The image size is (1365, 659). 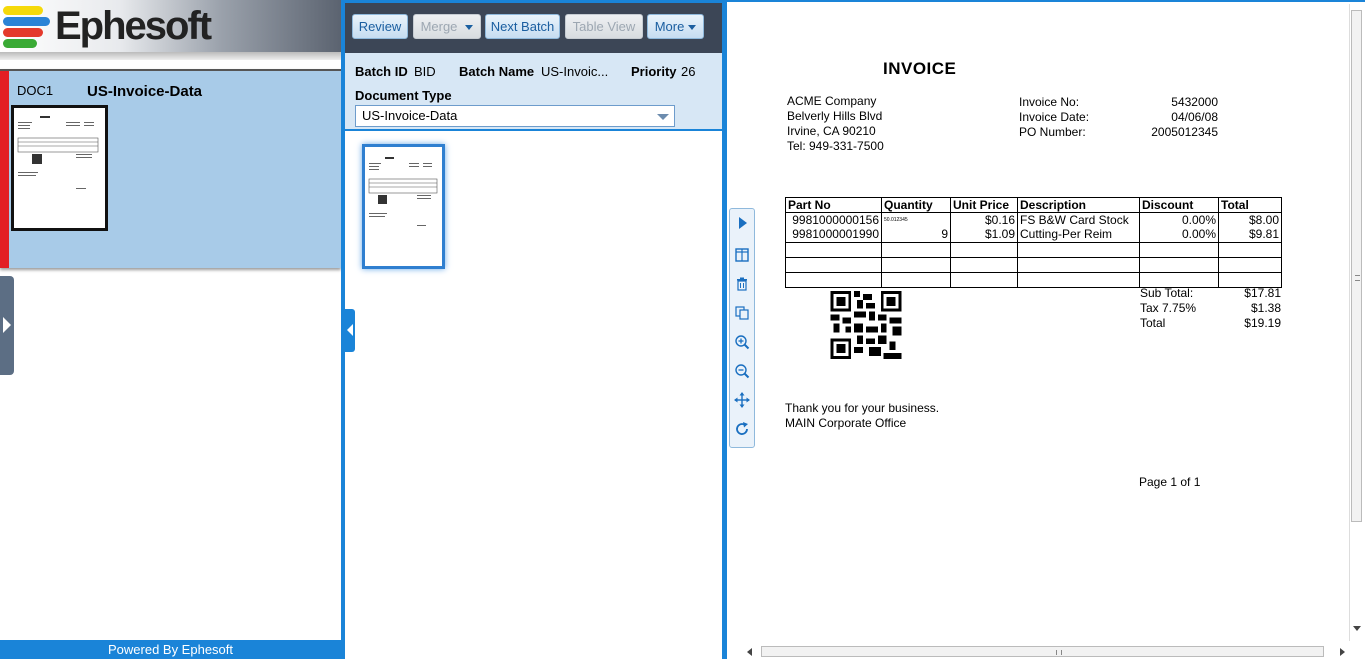 What do you see at coordinates (846, 423) in the screenshot?
I see `footer-line: MAIN Corporate Office` at bounding box center [846, 423].